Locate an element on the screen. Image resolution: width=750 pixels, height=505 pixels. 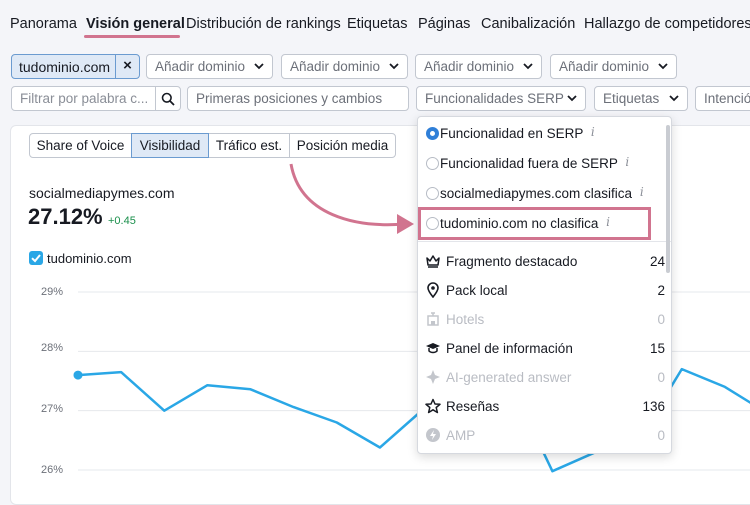
y-tick-label: 27% is located at coordinates (52, 409).